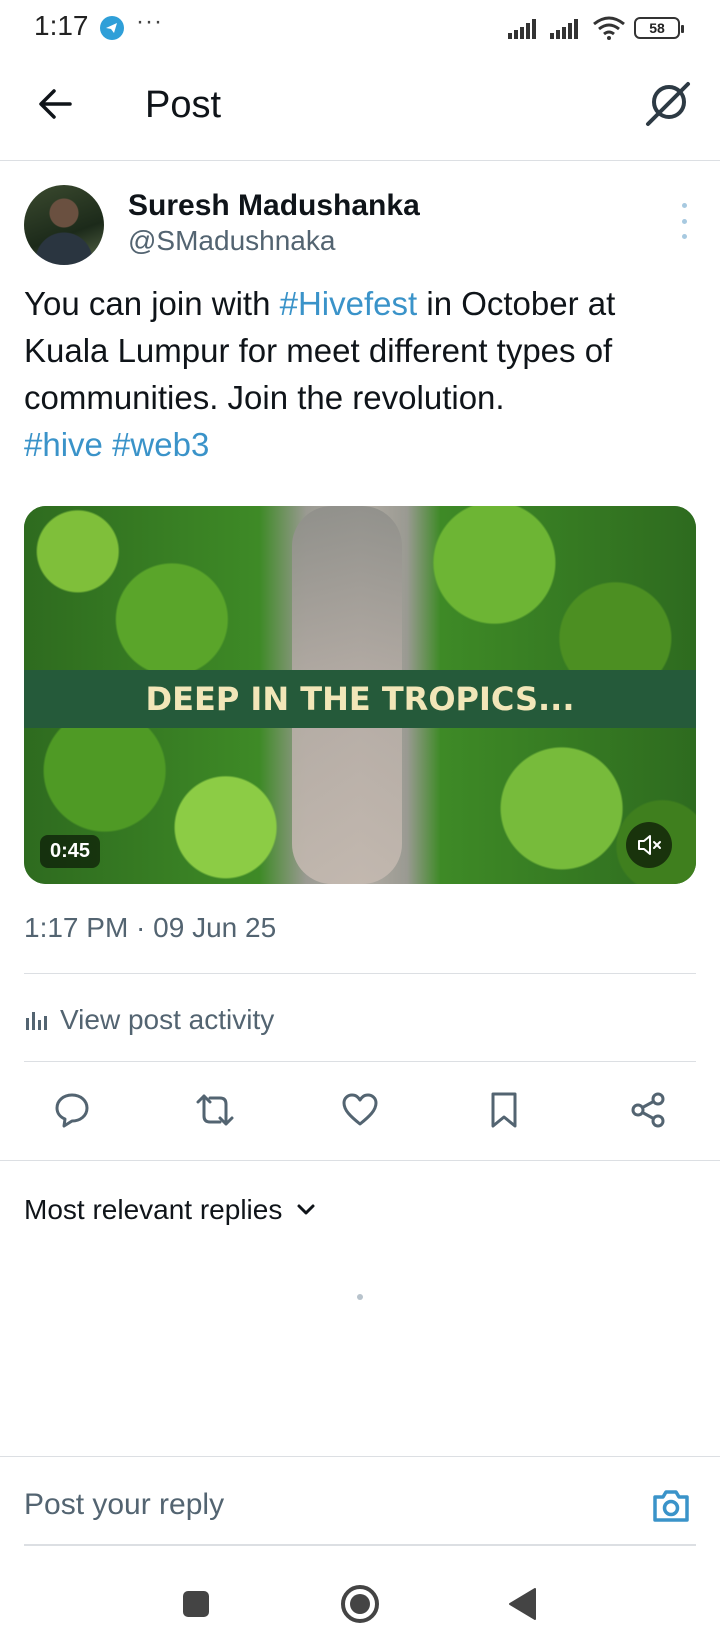  I want to click on triangle-back-icon, so click(522, 1604).